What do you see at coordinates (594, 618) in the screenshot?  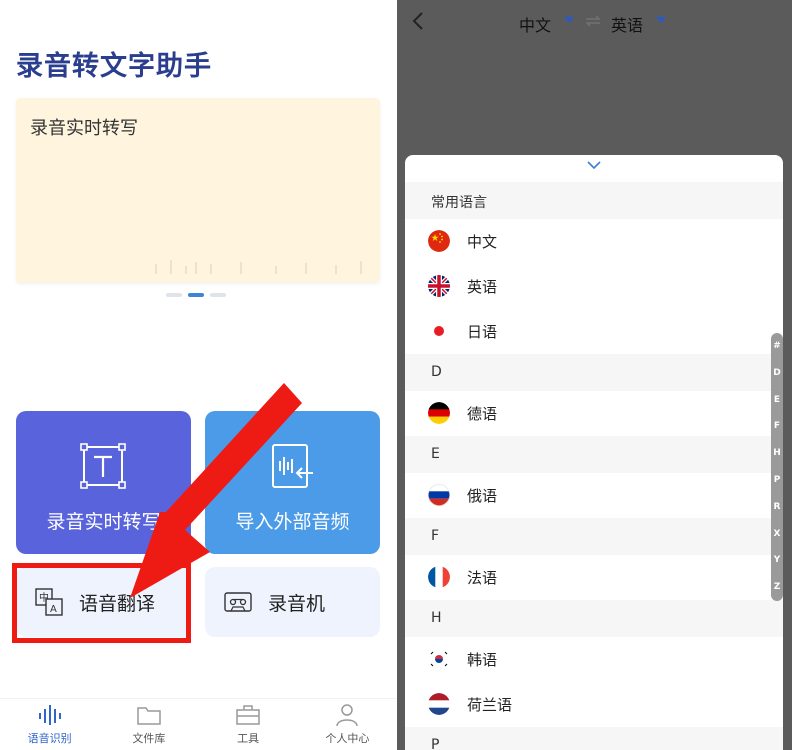 I see `section-header: H` at bounding box center [594, 618].